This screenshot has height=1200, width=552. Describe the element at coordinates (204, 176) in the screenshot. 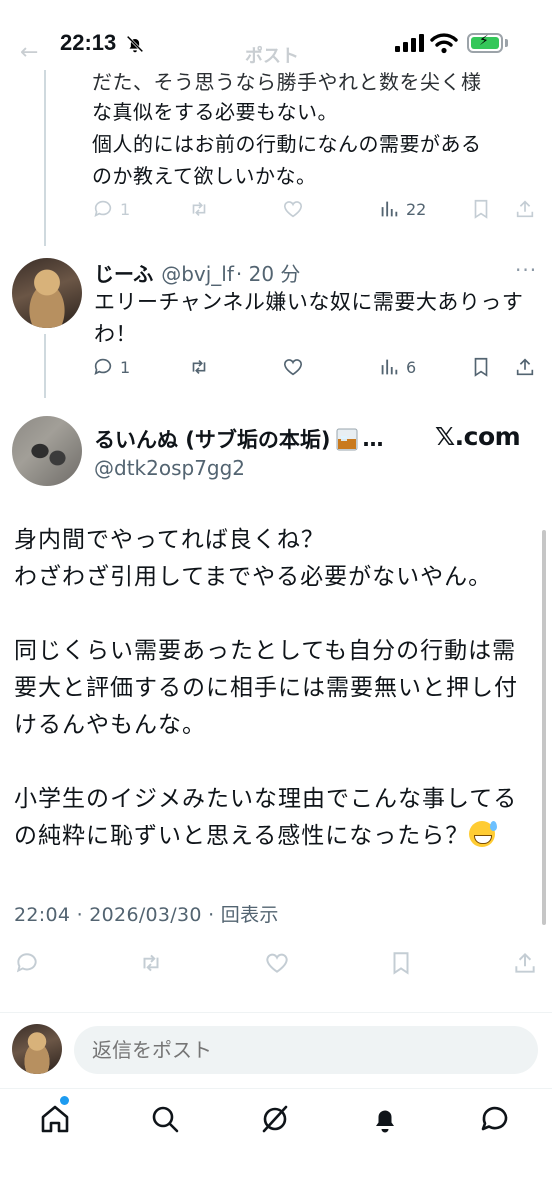

I see `parent-tweet-line-3: のか教えて欲しいかな。` at that location.